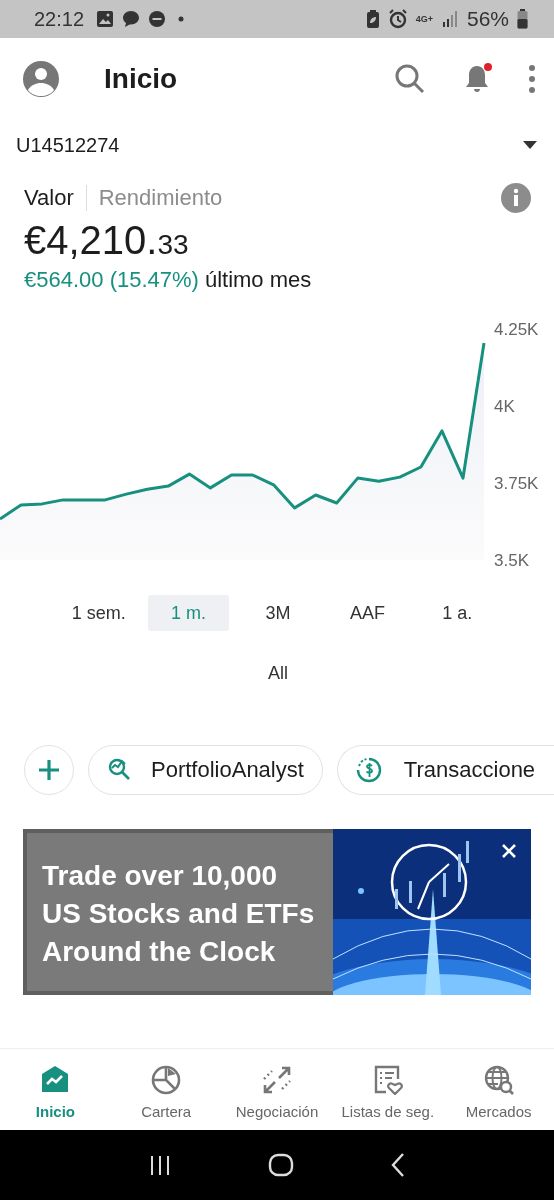  What do you see at coordinates (141, 79) in the screenshot?
I see `page-title: Inicio` at bounding box center [141, 79].